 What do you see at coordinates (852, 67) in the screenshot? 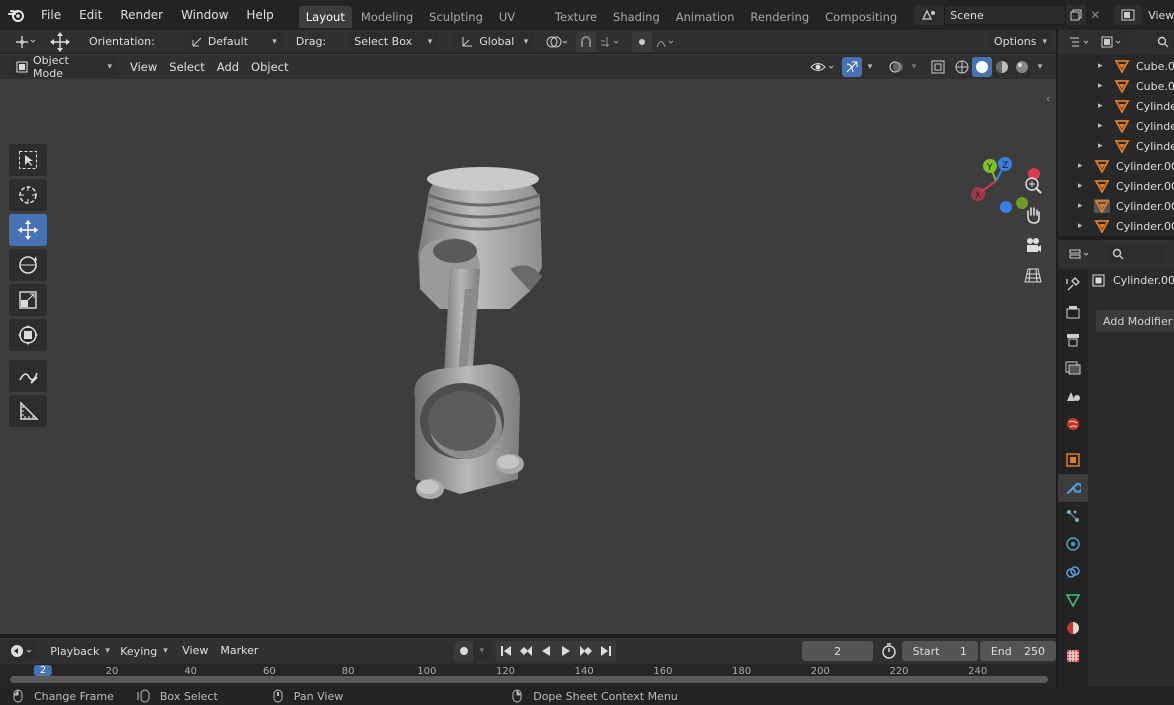
I see `gizmo-toggle-icon` at bounding box center [852, 67].